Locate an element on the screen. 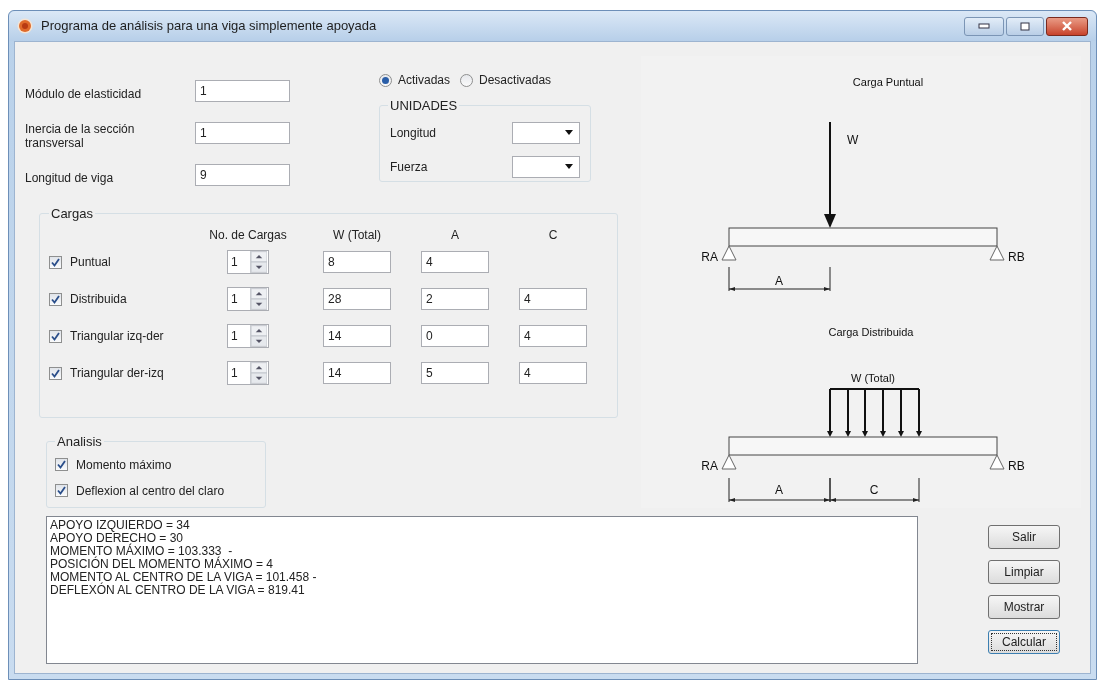 Image resolution: width=1105 pixels, height=687 pixels. dimension-label: C is located at coordinates (874, 490).